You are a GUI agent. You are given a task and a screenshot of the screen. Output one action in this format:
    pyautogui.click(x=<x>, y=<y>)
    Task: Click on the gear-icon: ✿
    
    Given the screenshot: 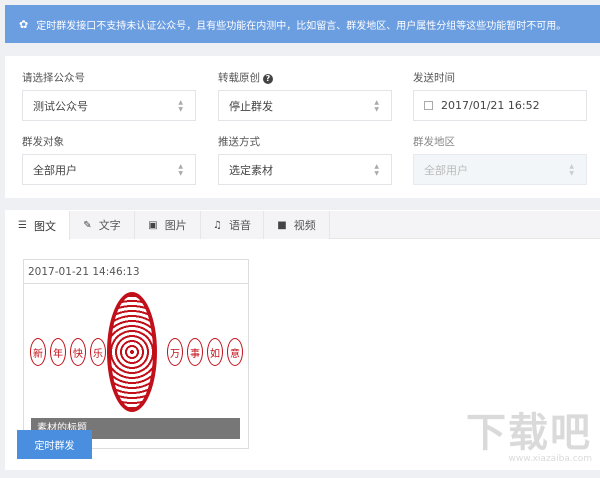 What is the action you would take?
    pyautogui.click(x=24, y=24)
    